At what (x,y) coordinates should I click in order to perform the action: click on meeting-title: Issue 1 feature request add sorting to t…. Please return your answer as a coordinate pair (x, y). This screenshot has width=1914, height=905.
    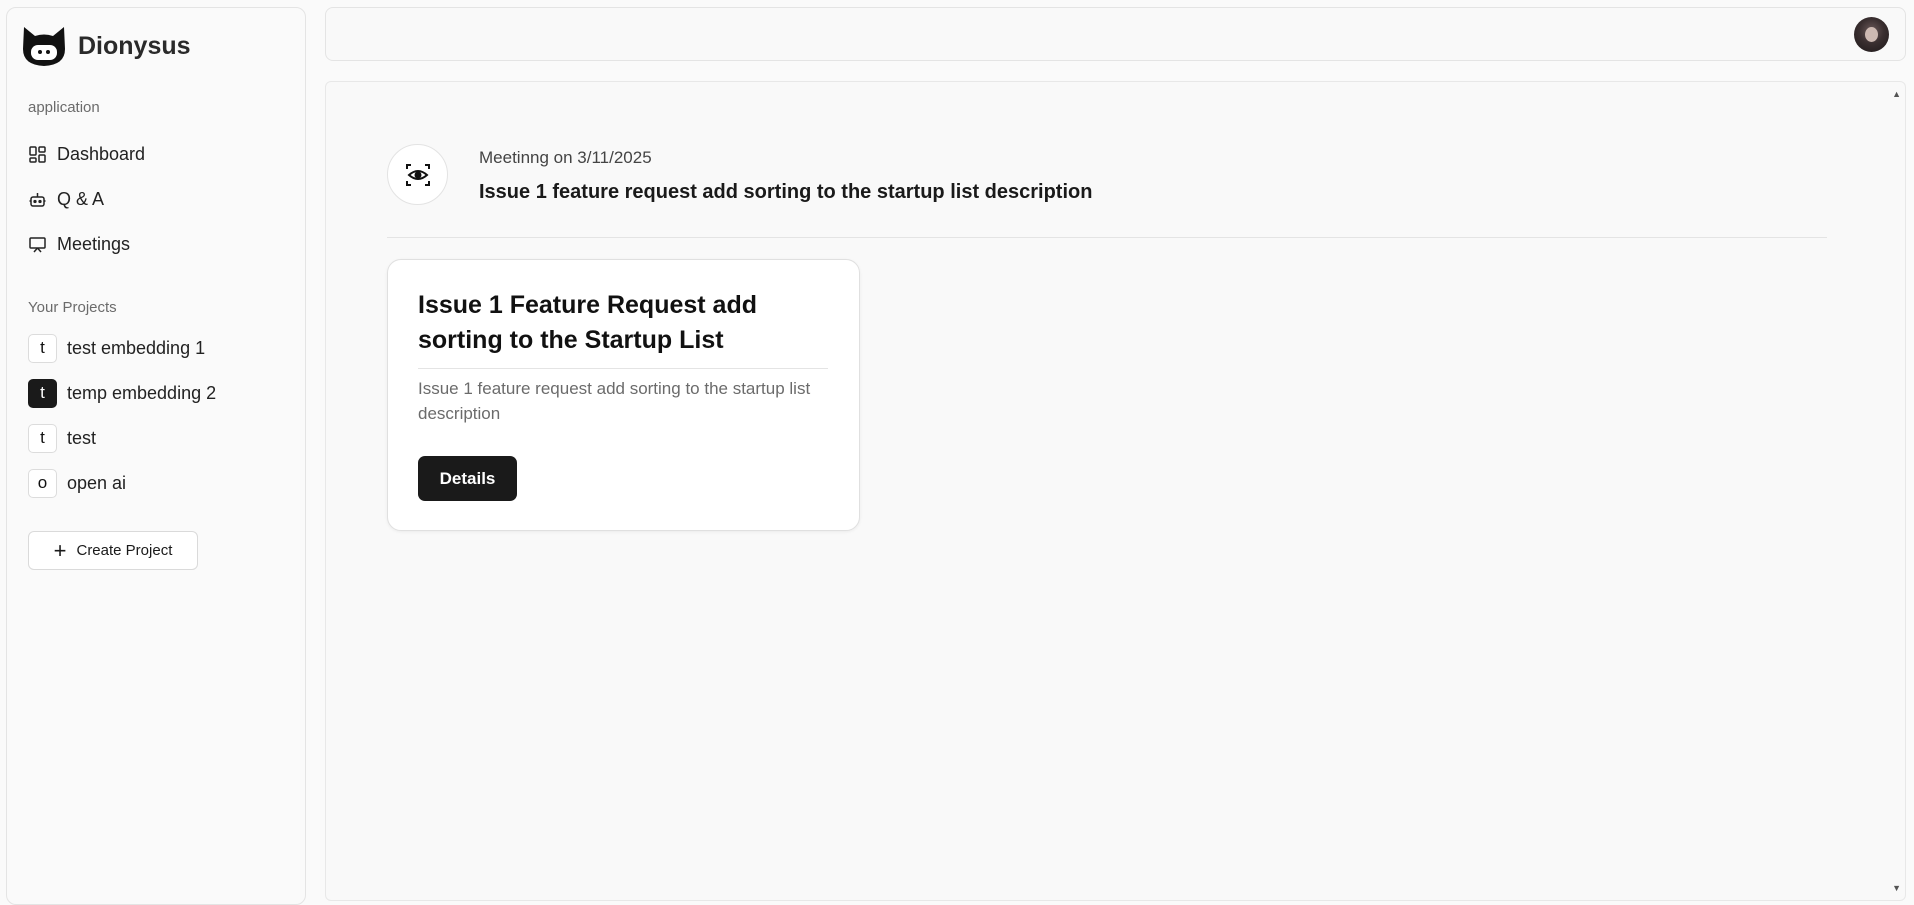
    Looking at the image, I should click on (786, 192).